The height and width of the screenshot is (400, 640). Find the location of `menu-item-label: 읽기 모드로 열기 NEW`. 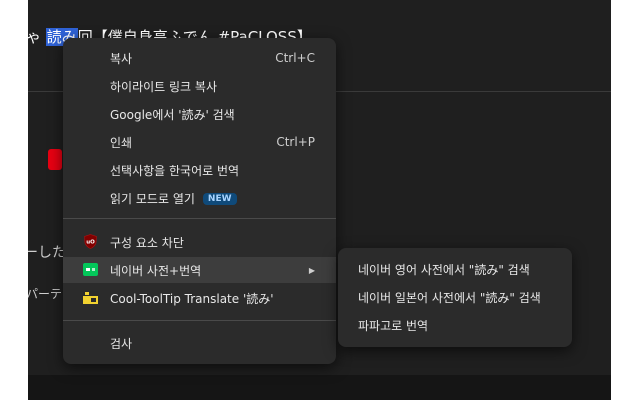

menu-item-label: 읽기 모드로 열기 NEW is located at coordinates (173, 198).